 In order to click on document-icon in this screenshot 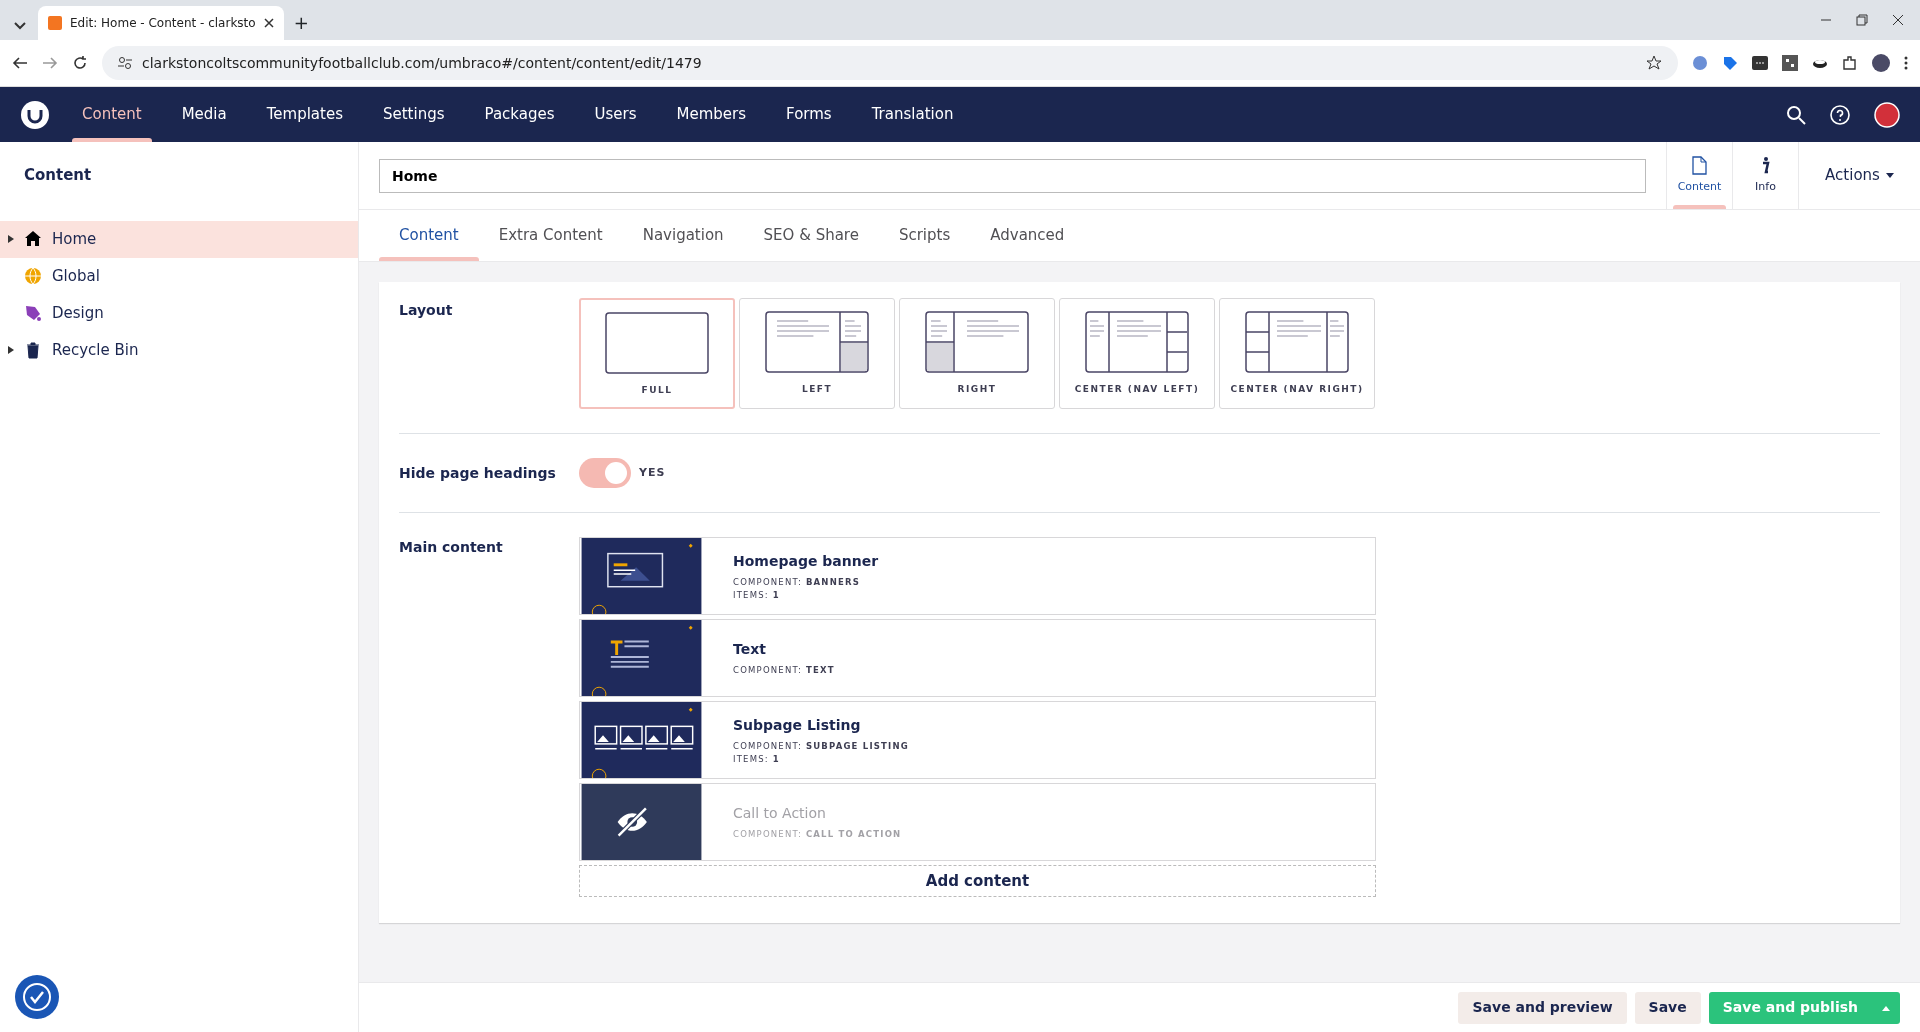, I will do `click(1699, 165)`.